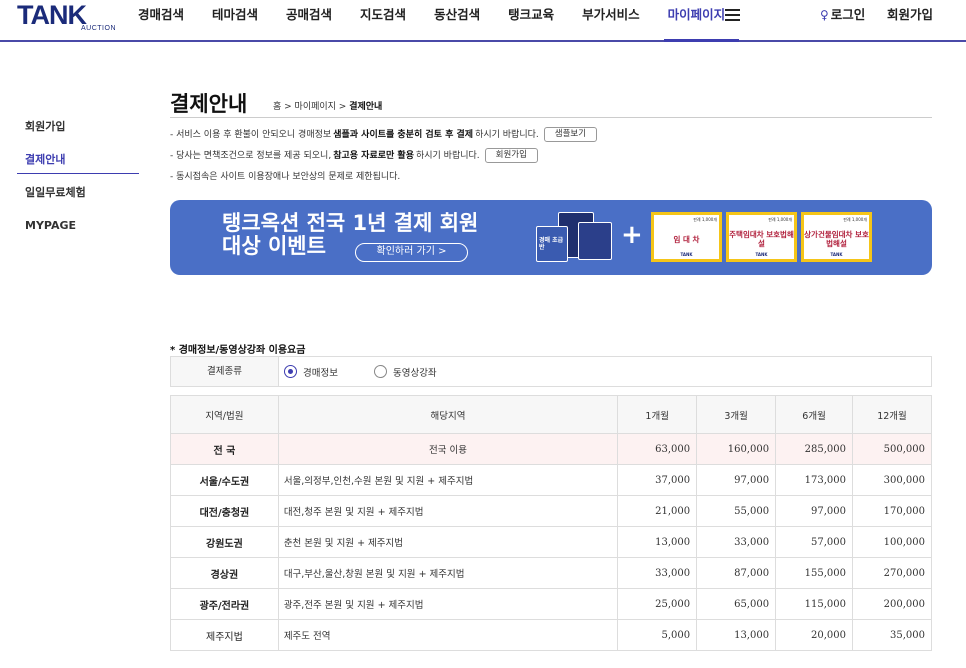 The height and width of the screenshot is (668, 966). What do you see at coordinates (383, 20) in the screenshot?
I see `nav-map-search: 지도검색` at bounding box center [383, 20].